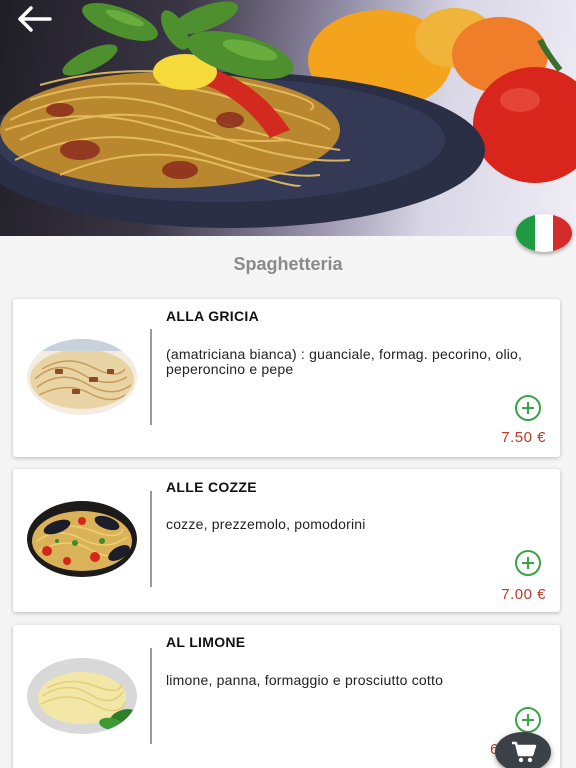 The width and height of the screenshot is (576, 768). I want to click on italy-flag-icon, so click(544, 233).